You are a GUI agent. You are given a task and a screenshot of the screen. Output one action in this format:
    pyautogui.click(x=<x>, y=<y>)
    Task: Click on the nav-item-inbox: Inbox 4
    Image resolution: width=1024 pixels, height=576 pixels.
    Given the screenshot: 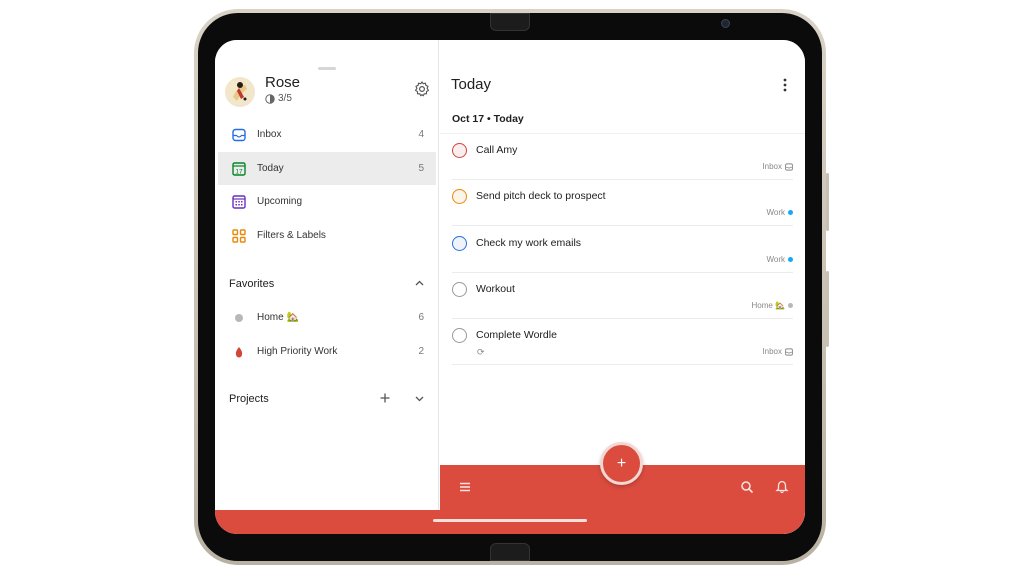 What is the action you would take?
    pyautogui.click(x=327, y=134)
    